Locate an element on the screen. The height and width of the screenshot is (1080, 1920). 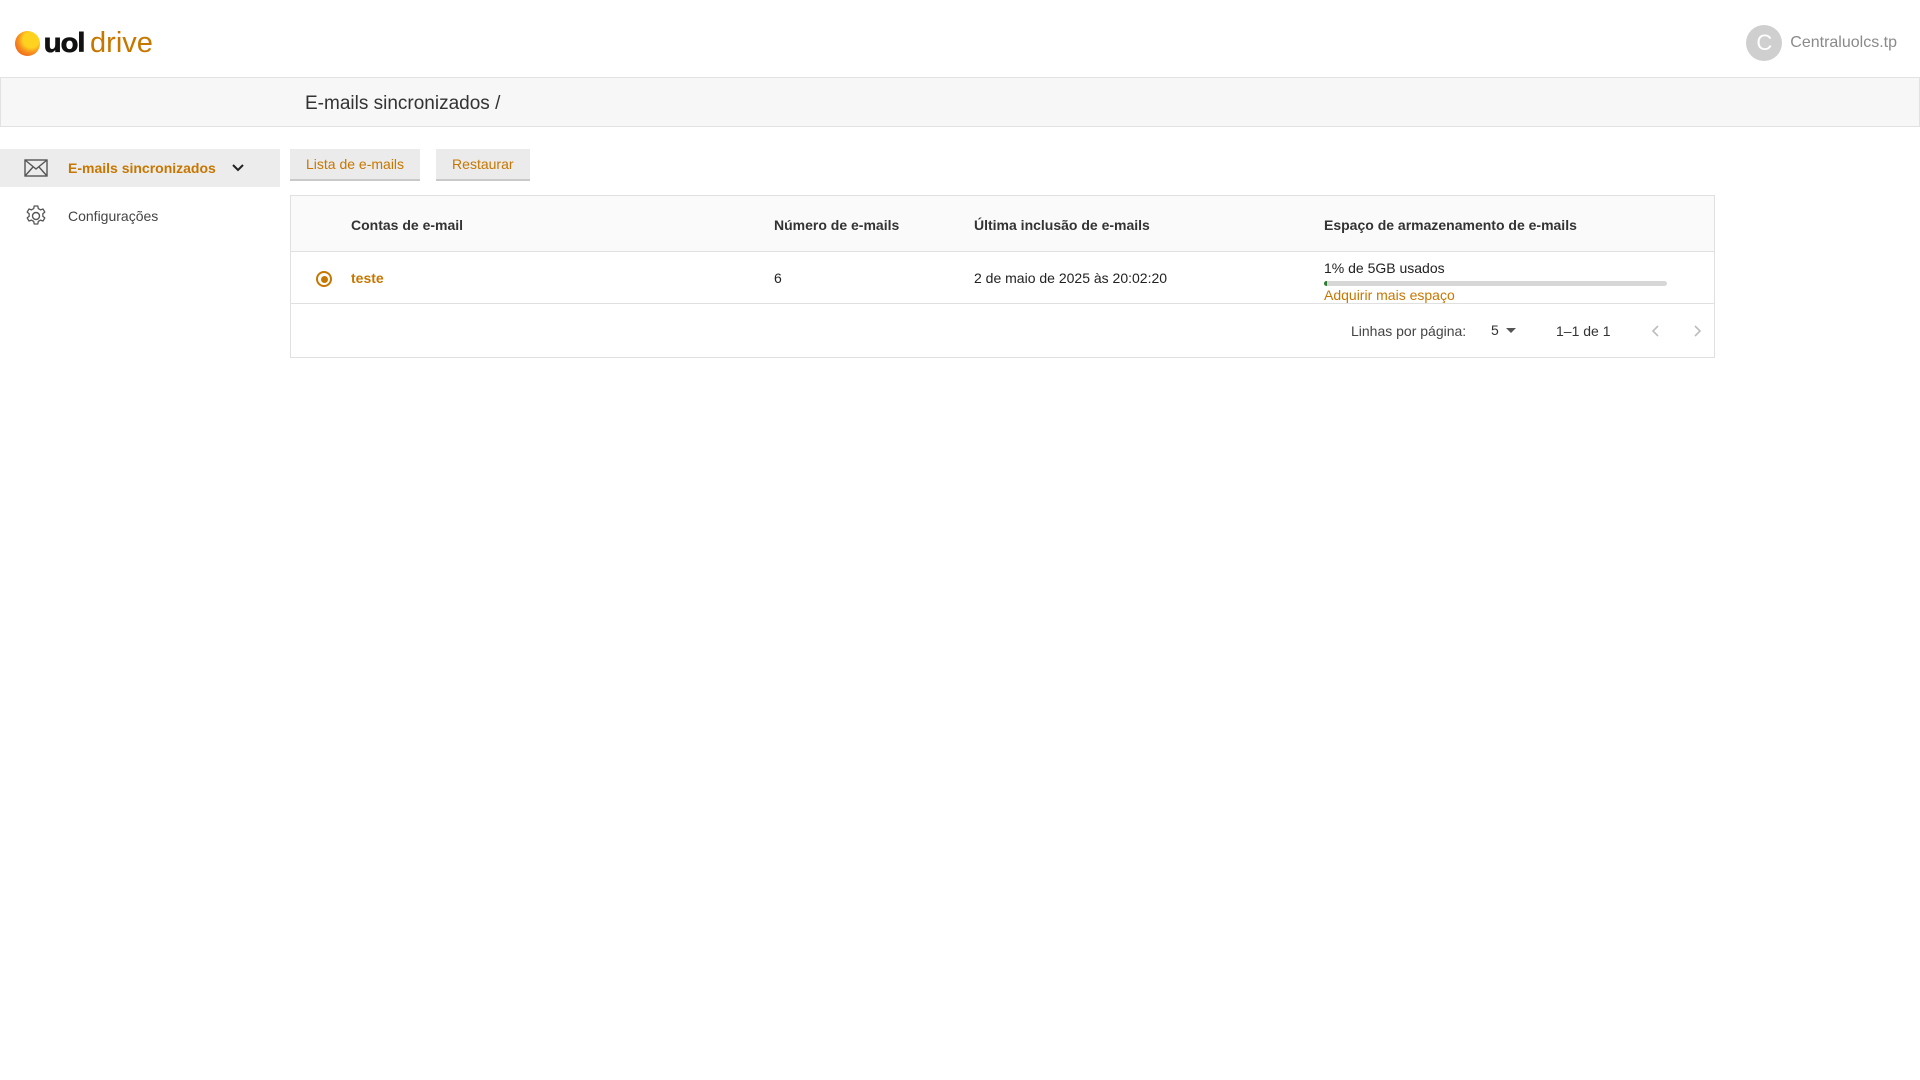
sidebar-item-label: E-mails sincronizados is located at coordinates (142, 168).